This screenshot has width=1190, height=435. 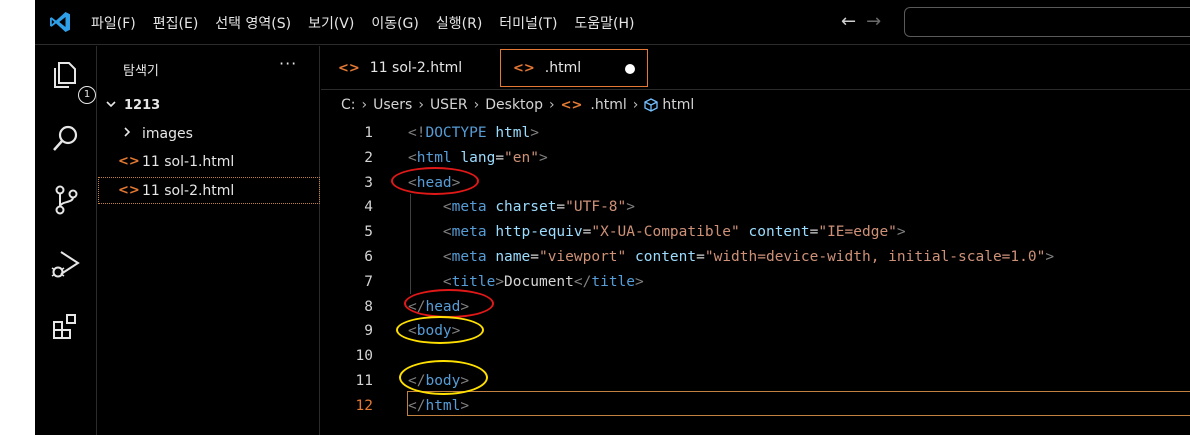 What do you see at coordinates (438, 307) in the screenshot?
I see `code-text: </head>` at bounding box center [438, 307].